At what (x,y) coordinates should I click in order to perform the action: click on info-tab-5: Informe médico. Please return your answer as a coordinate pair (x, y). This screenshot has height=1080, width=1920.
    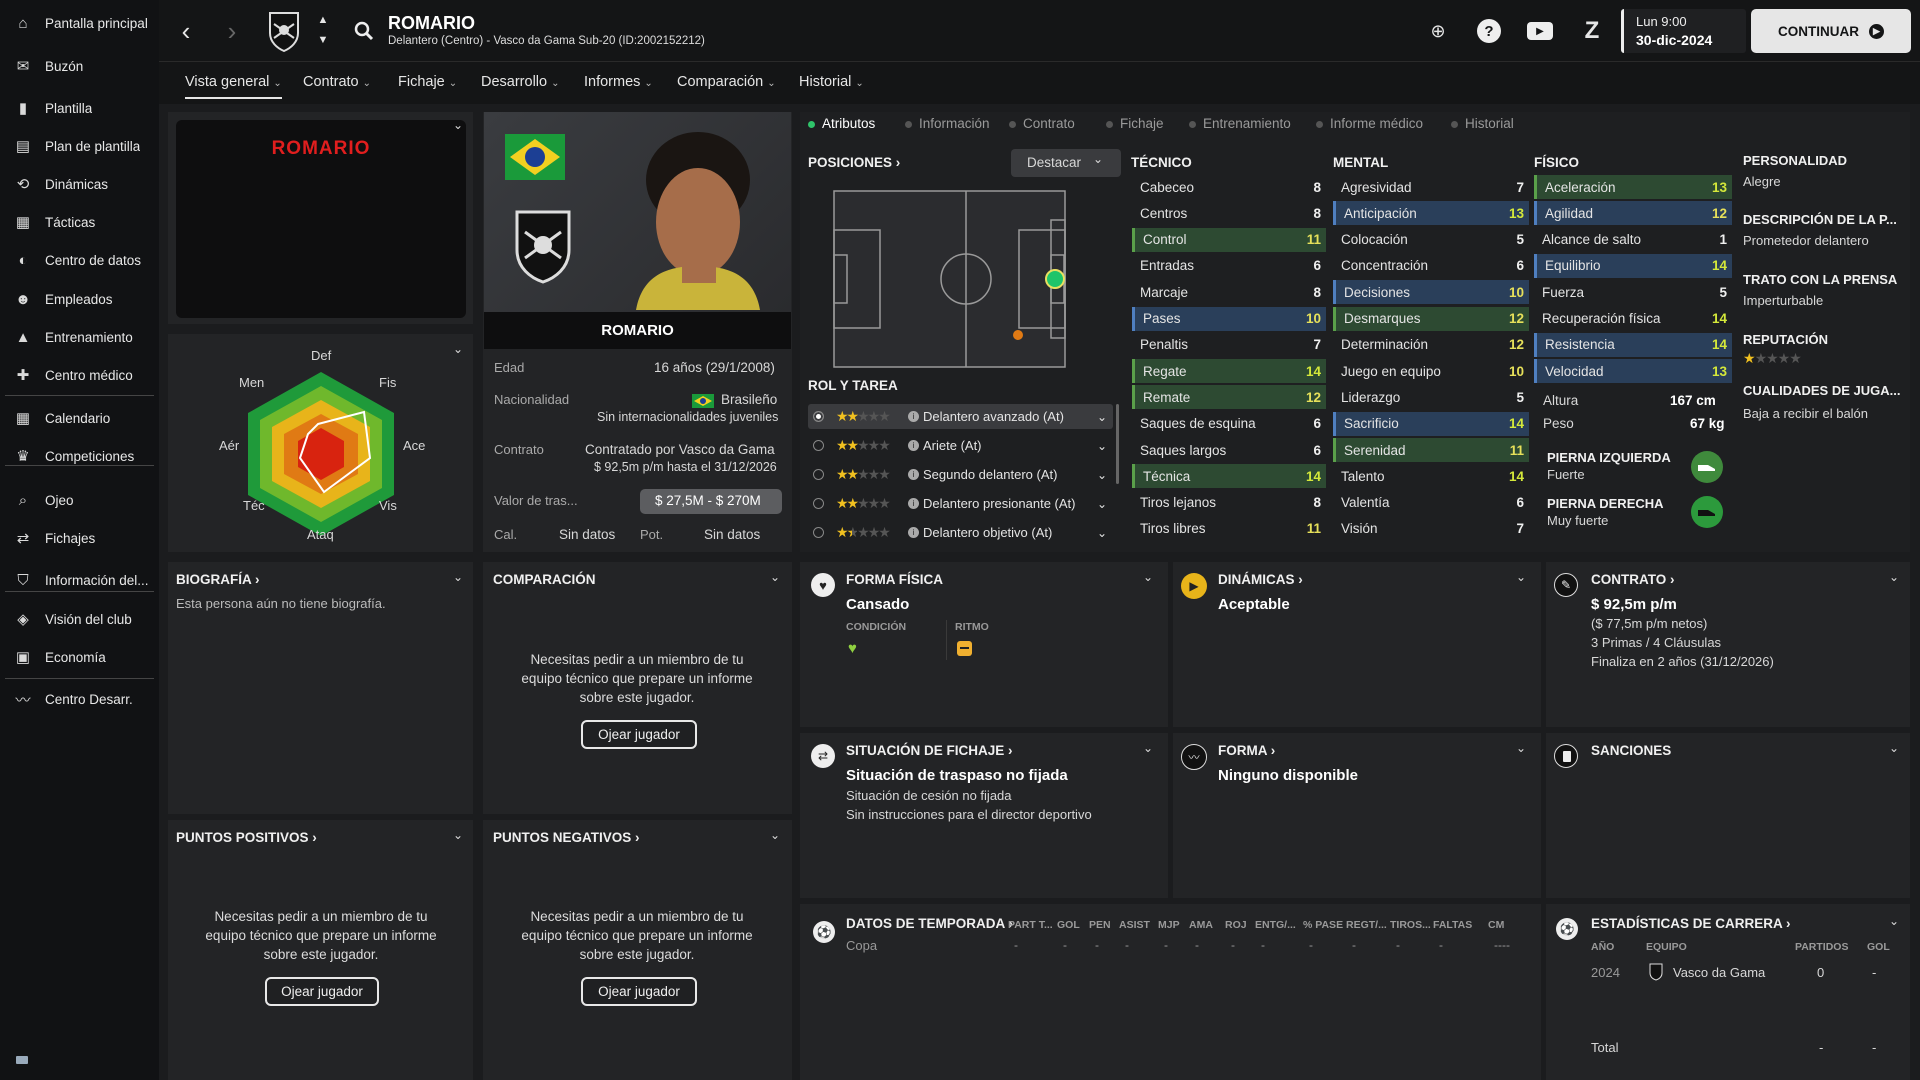
    Looking at the image, I should click on (1369, 123).